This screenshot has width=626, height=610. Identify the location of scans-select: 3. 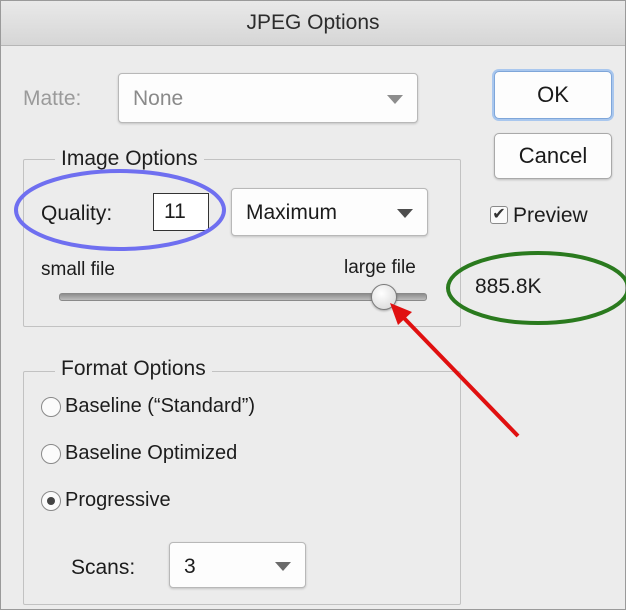
(237, 565).